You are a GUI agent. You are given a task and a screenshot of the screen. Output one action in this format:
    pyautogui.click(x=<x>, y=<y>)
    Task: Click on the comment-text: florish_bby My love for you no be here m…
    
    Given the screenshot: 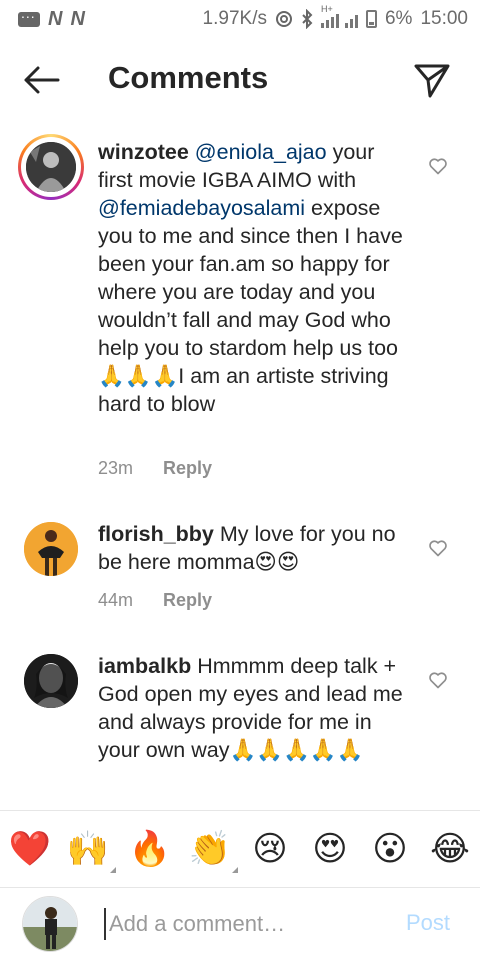 What is the action you would take?
    pyautogui.click(x=254, y=548)
    